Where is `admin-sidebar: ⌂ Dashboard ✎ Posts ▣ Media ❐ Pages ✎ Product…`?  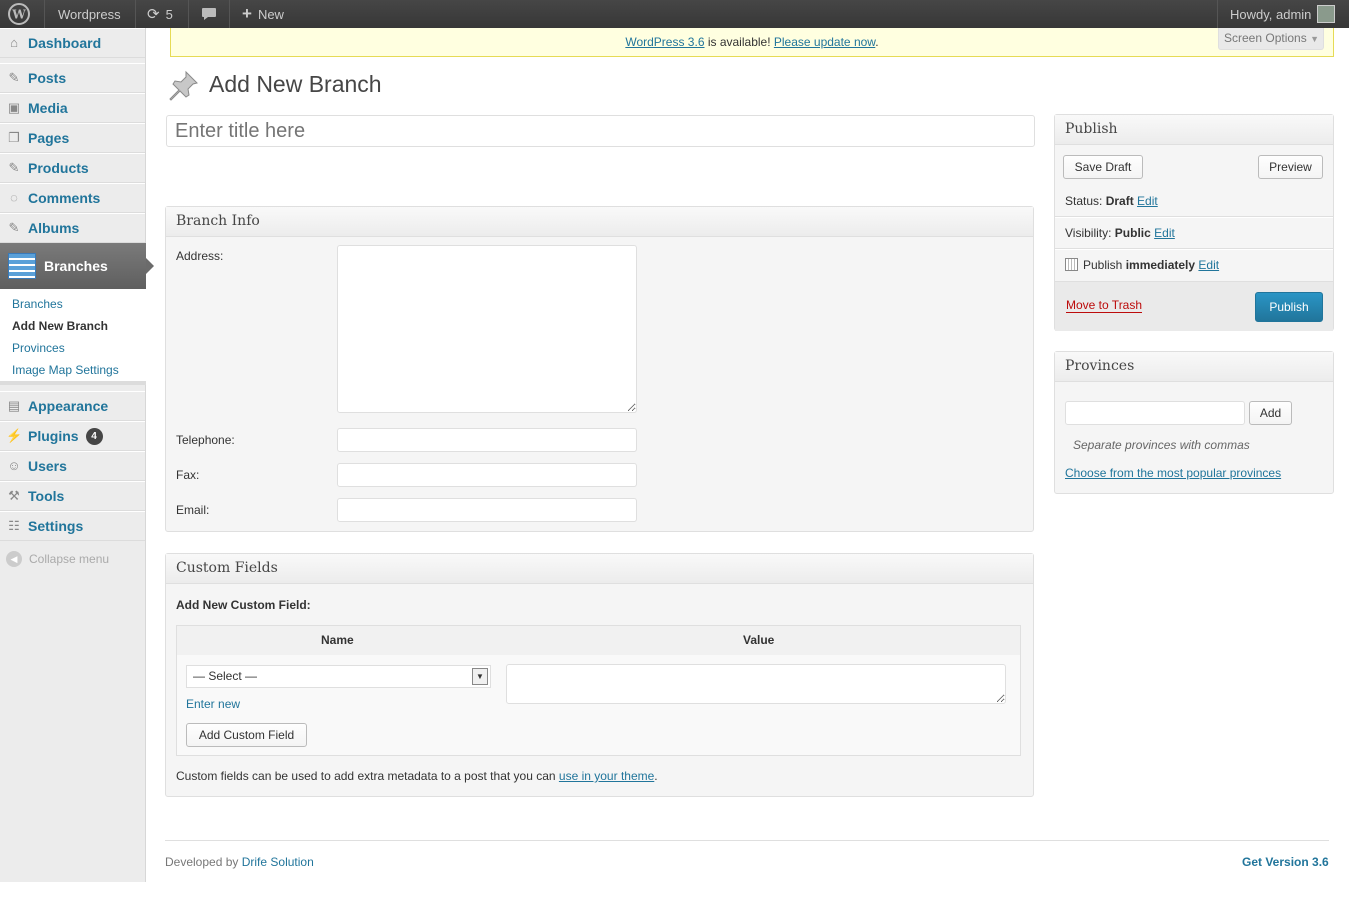 admin-sidebar: ⌂ Dashboard ✎ Posts ▣ Media ❐ Pages ✎ Product… is located at coordinates (77, 455).